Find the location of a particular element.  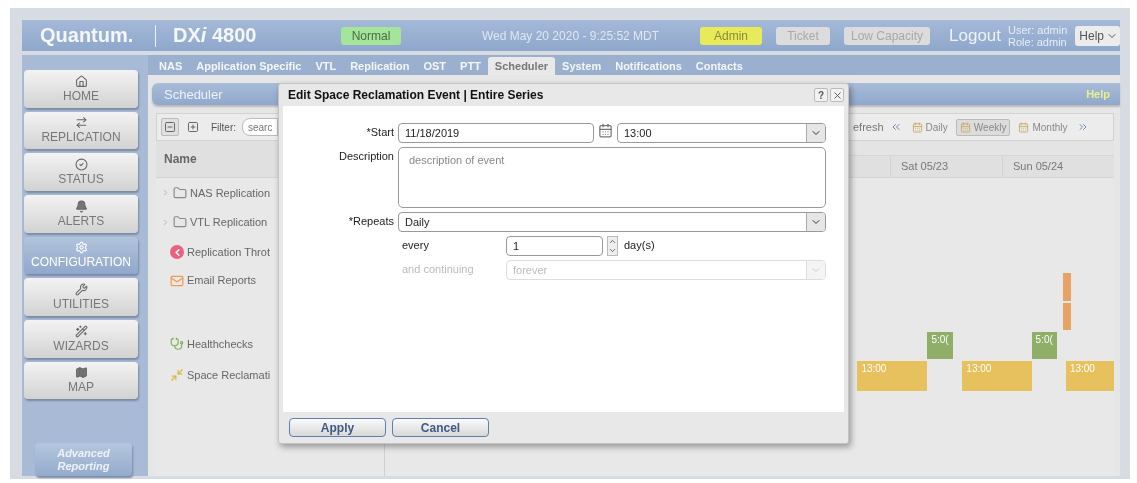

help-button: ? is located at coordinates (821, 95).